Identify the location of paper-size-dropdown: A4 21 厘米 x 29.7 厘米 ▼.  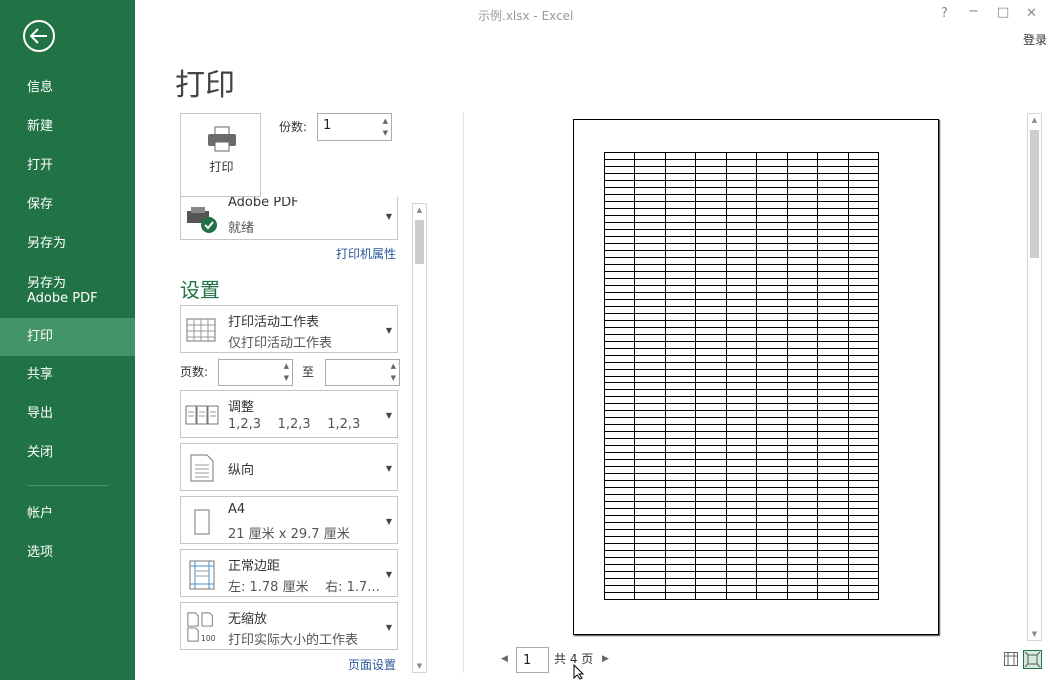
(289, 520).